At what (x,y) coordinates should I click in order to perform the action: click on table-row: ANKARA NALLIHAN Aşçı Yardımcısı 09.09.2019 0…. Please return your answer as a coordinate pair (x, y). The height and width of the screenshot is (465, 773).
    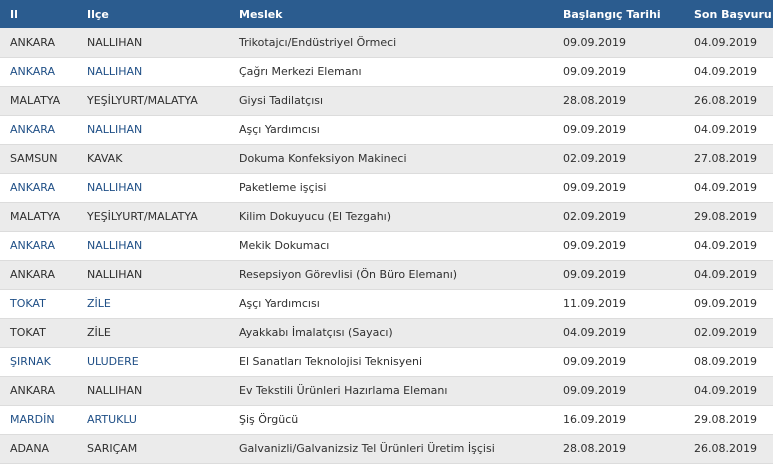
    Looking at the image, I should click on (386, 130).